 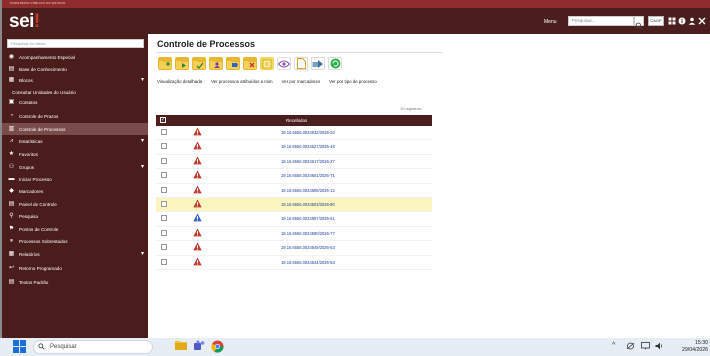 I want to click on sidebar-item-pesquisa: ⚲ Pesquisa, so click(x=75, y=216).